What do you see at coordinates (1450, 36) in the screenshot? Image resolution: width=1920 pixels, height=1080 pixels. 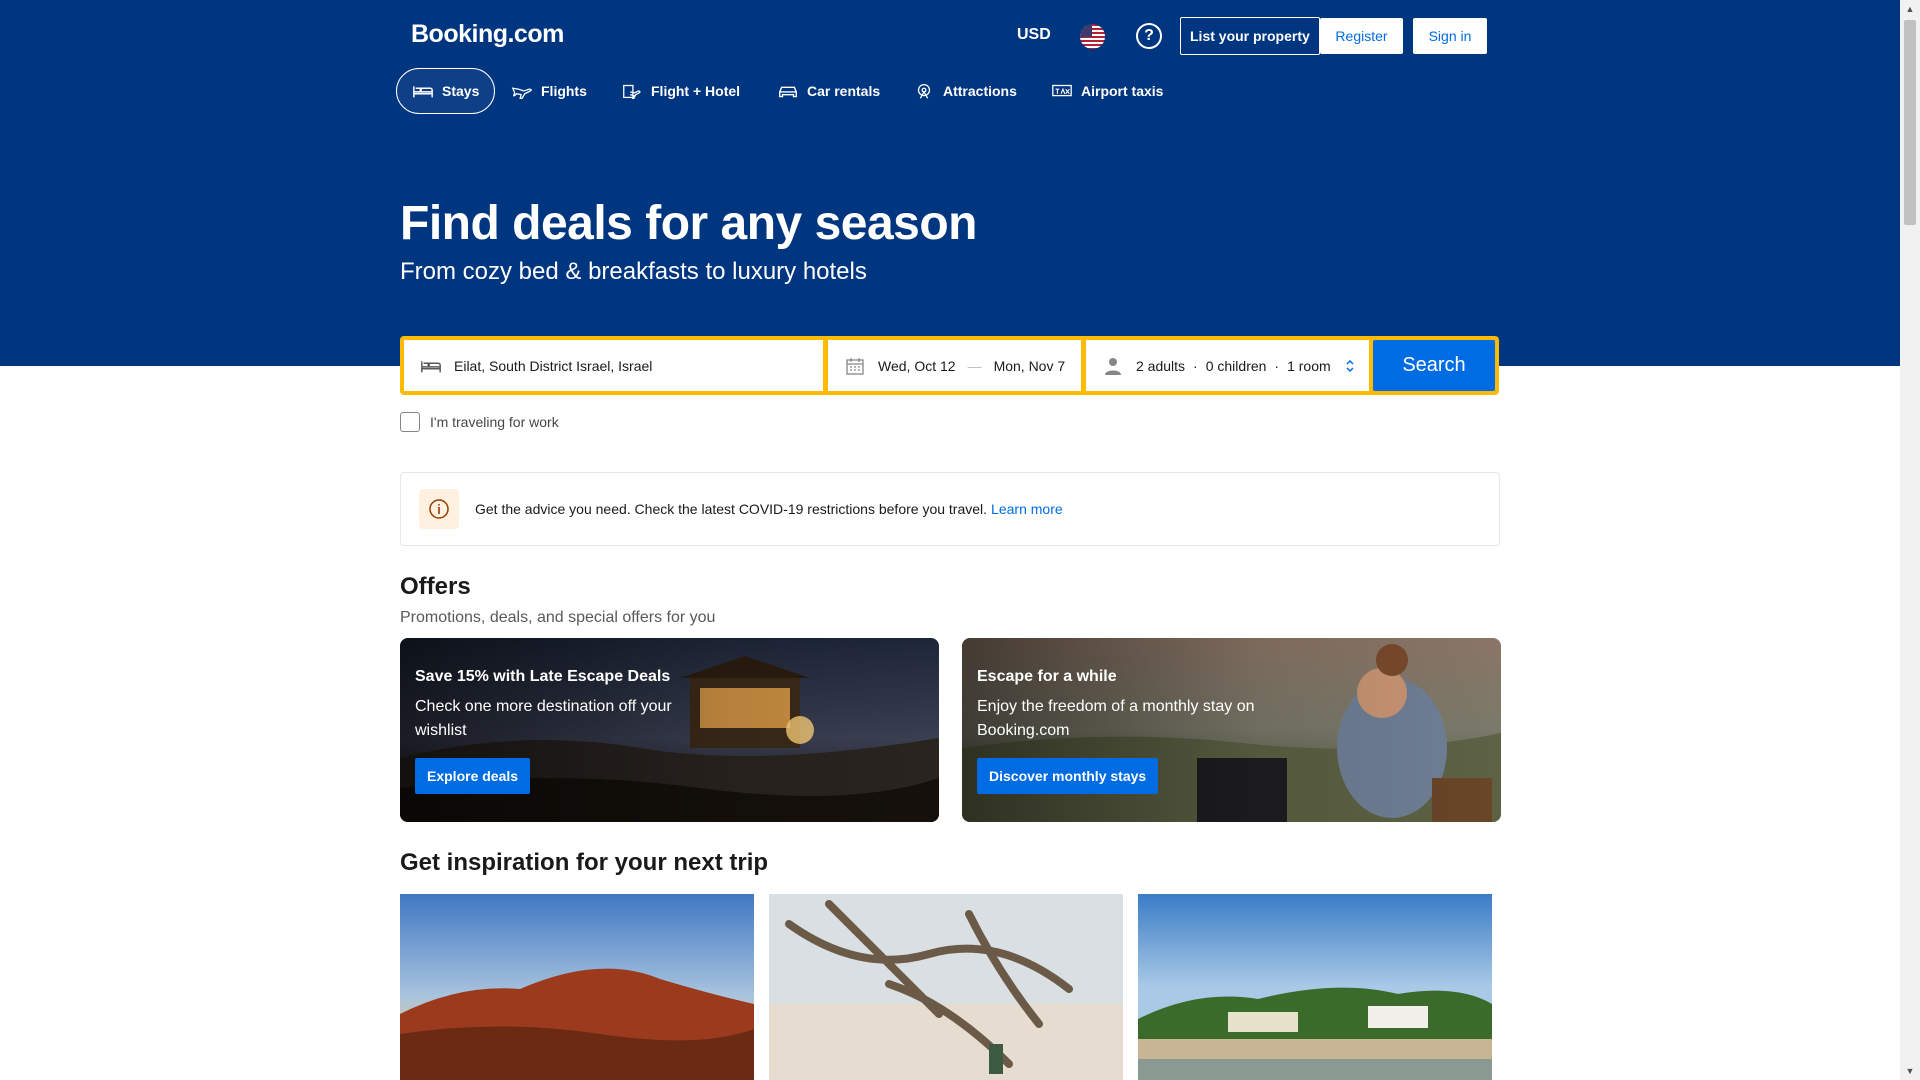 I see `sign-in-button: Sign in` at bounding box center [1450, 36].